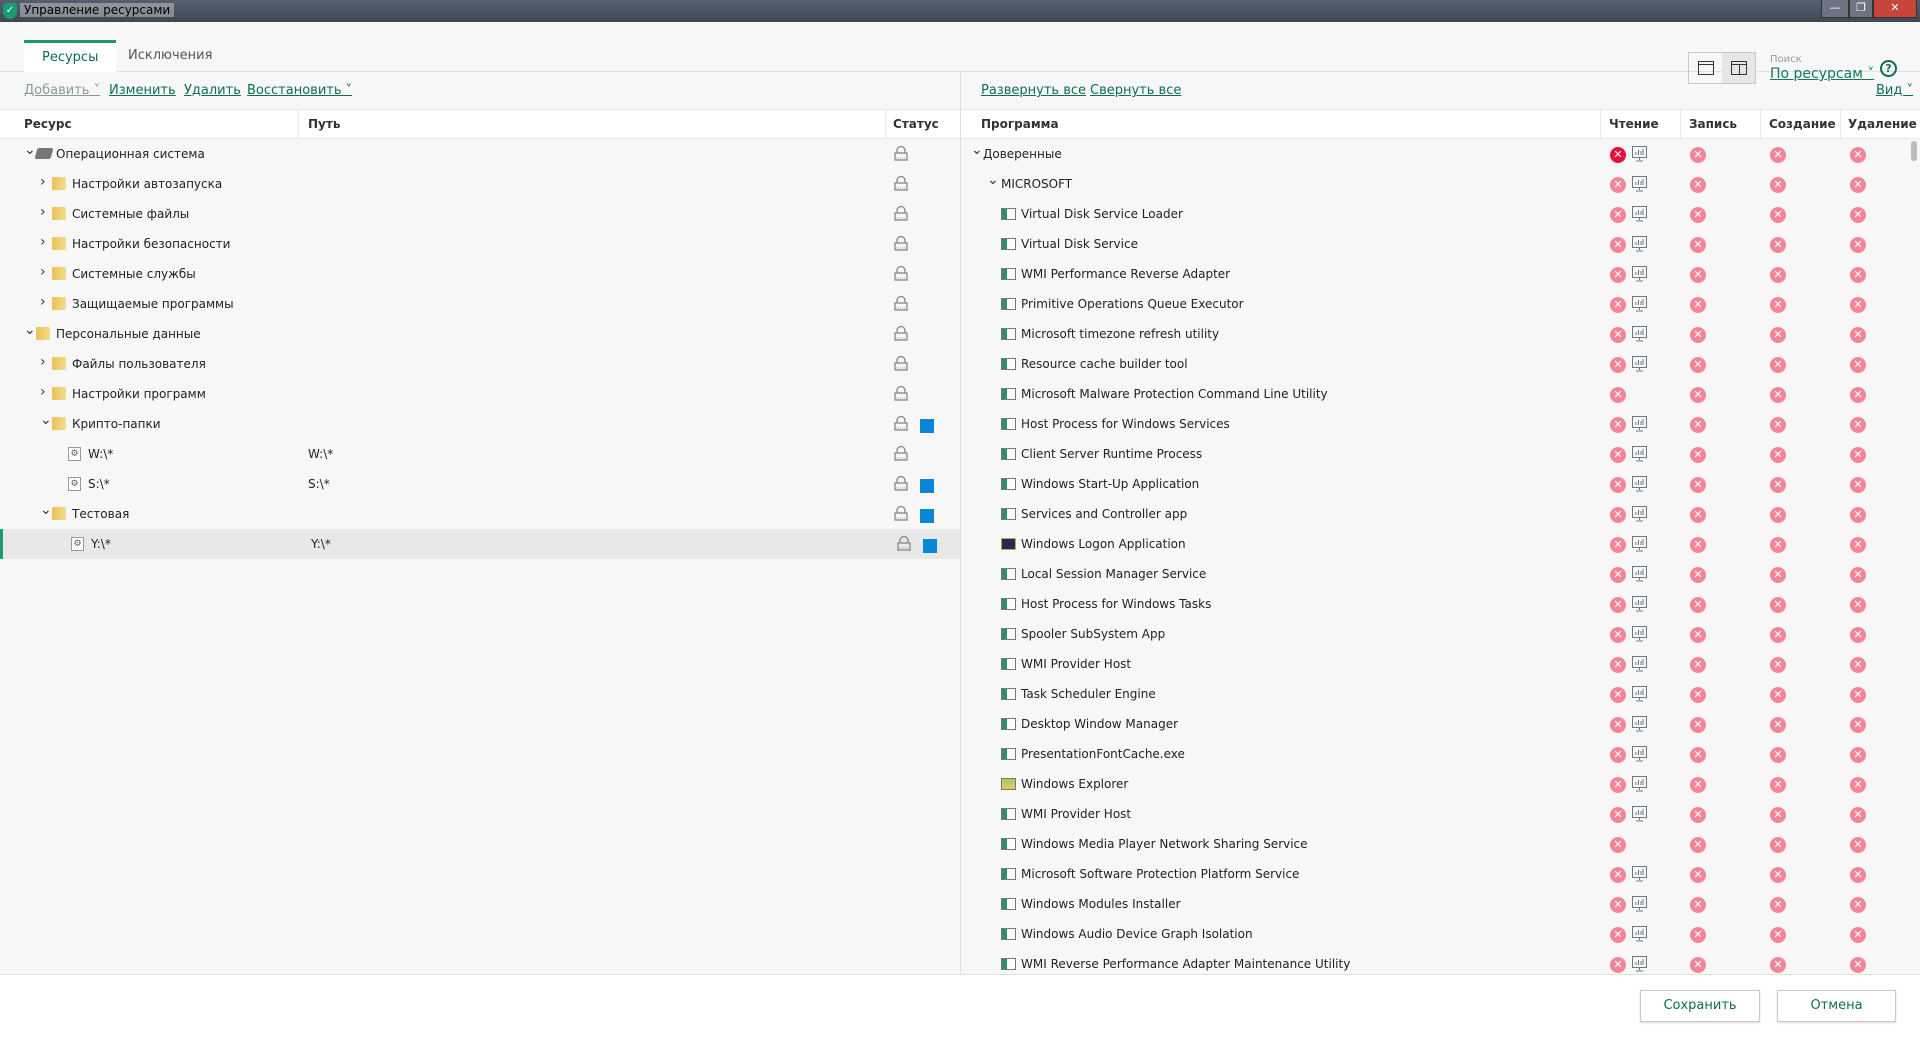  I want to click on chevron-right-icon: ›, so click(43, 182).